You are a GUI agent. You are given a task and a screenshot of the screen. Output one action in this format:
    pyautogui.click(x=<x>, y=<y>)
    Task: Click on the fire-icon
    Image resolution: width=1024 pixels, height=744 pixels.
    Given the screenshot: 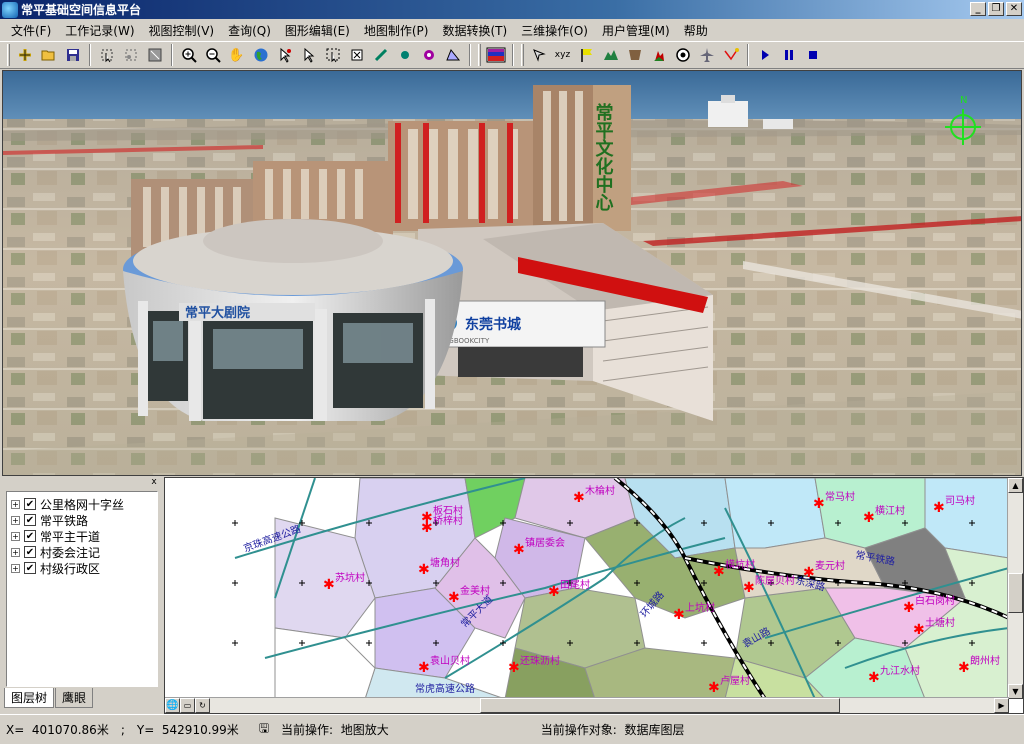 What is the action you would take?
    pyautogui.click(x=658, y=55)
    